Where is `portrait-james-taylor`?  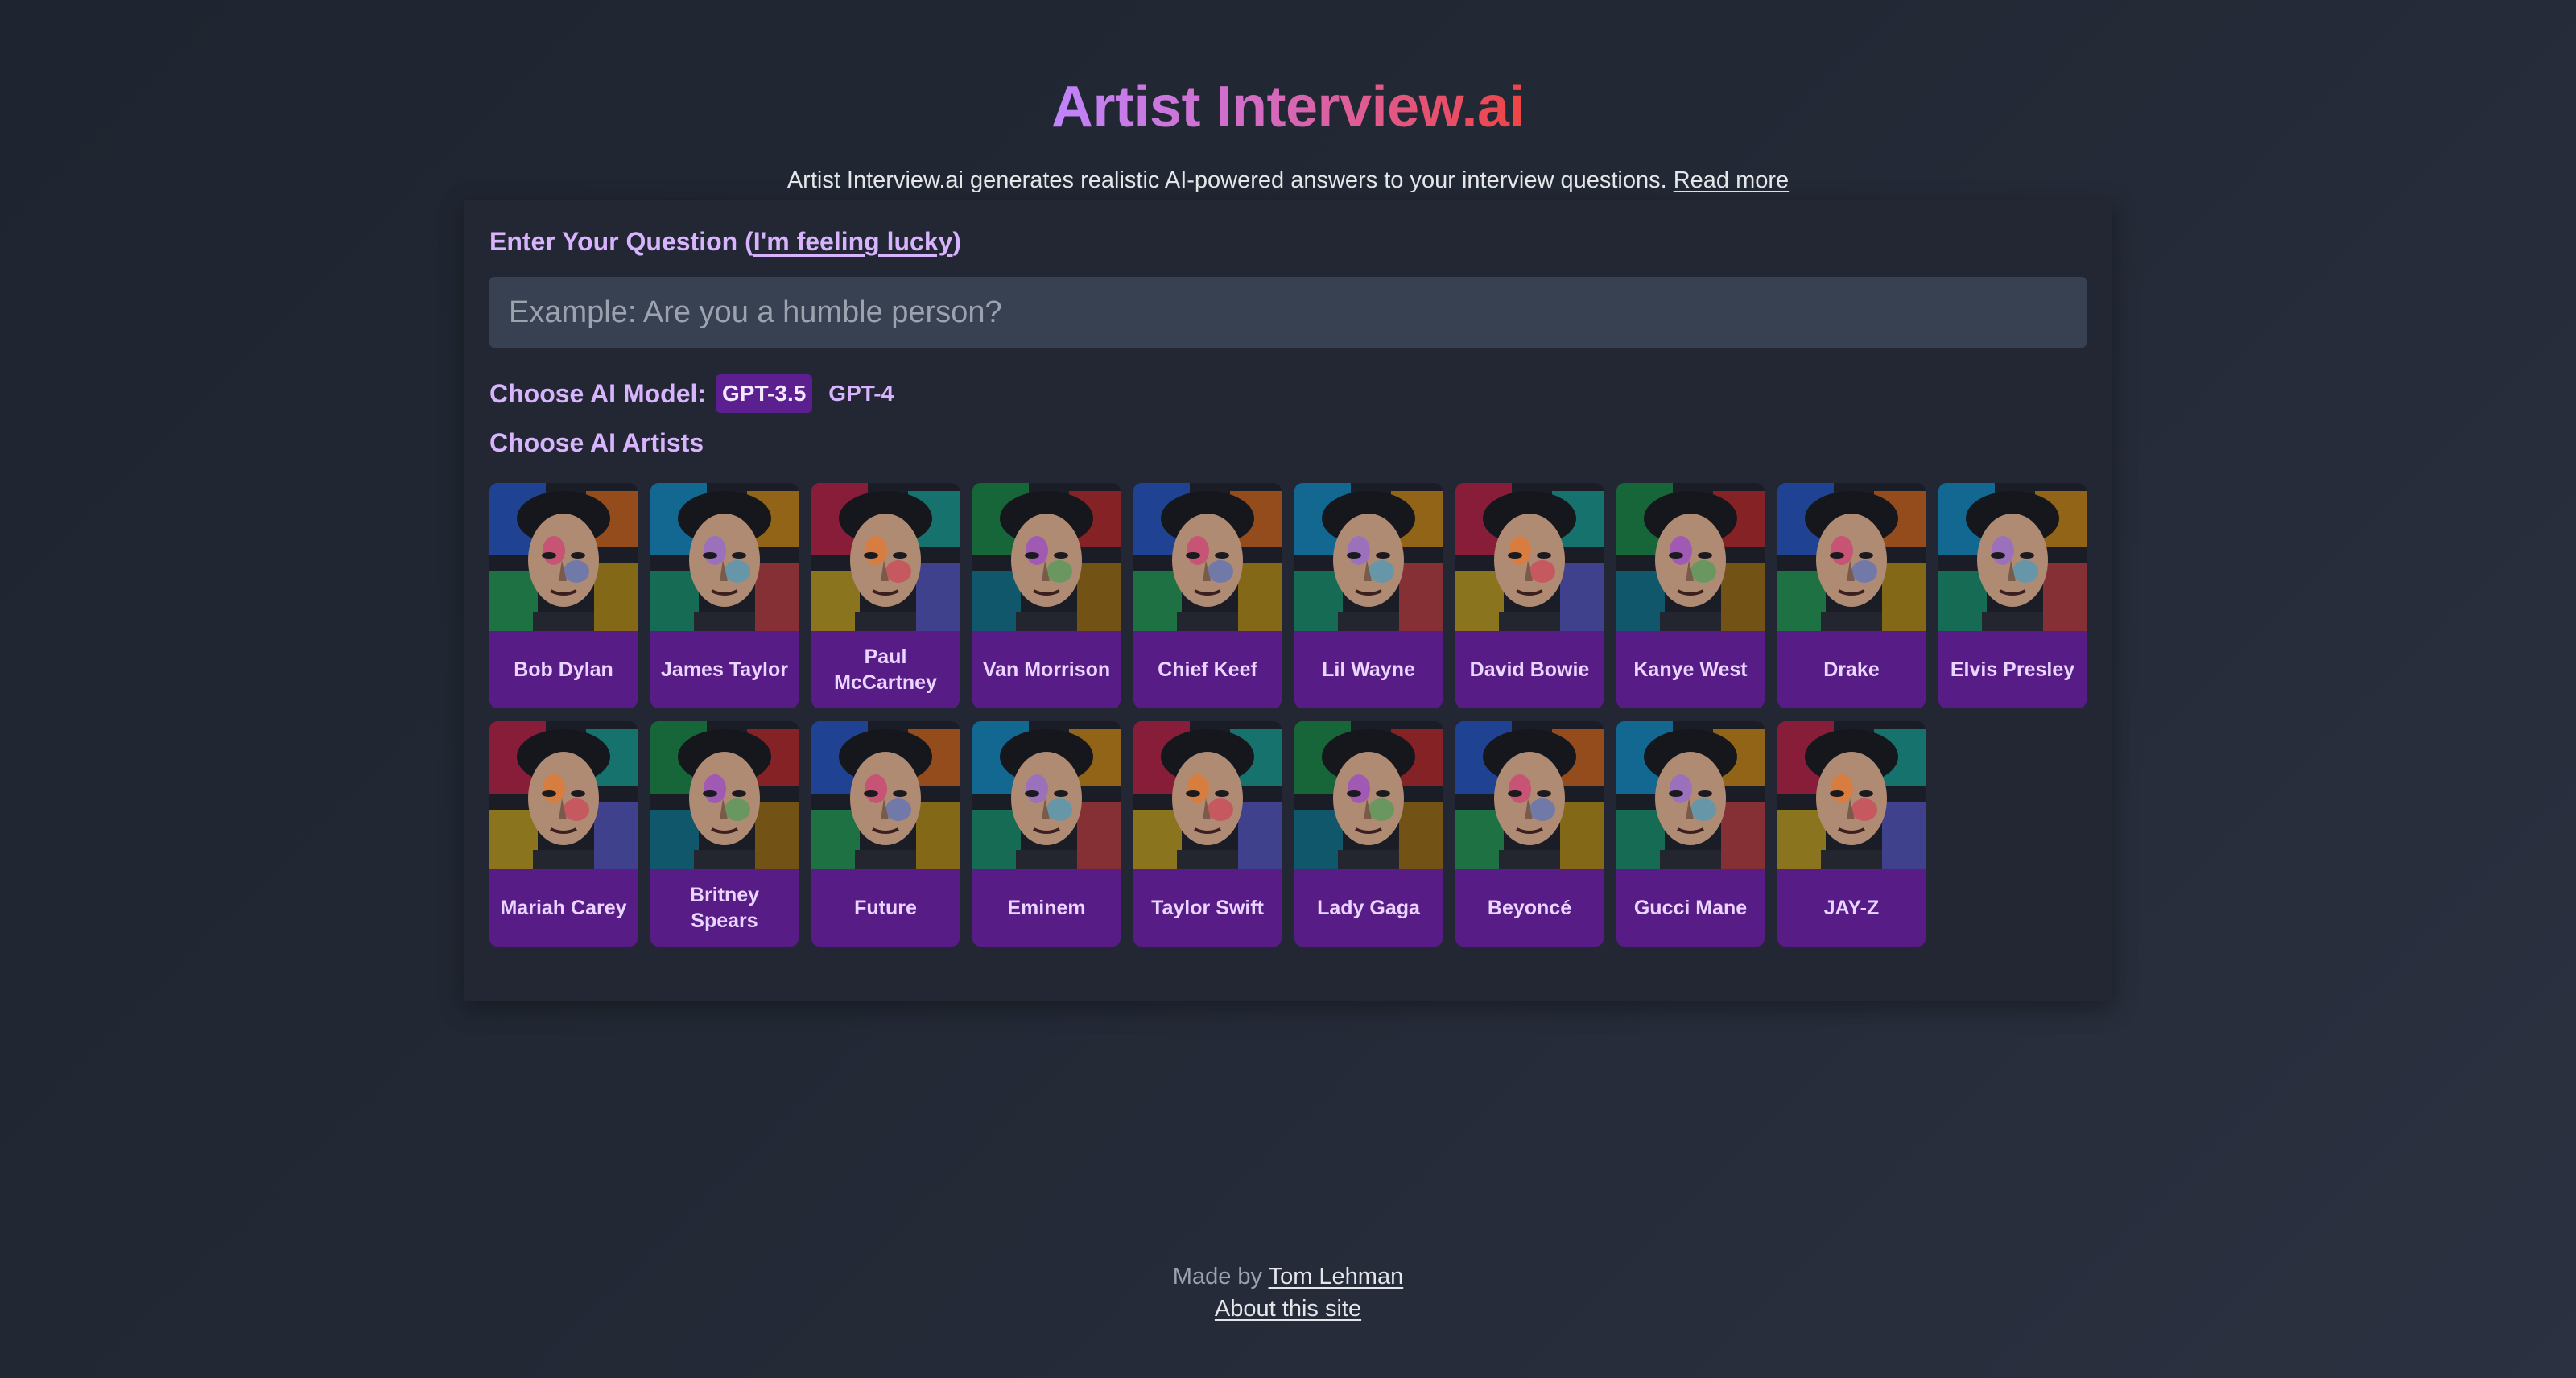
portrait-james-taylor is located at coordinates (724, 557).